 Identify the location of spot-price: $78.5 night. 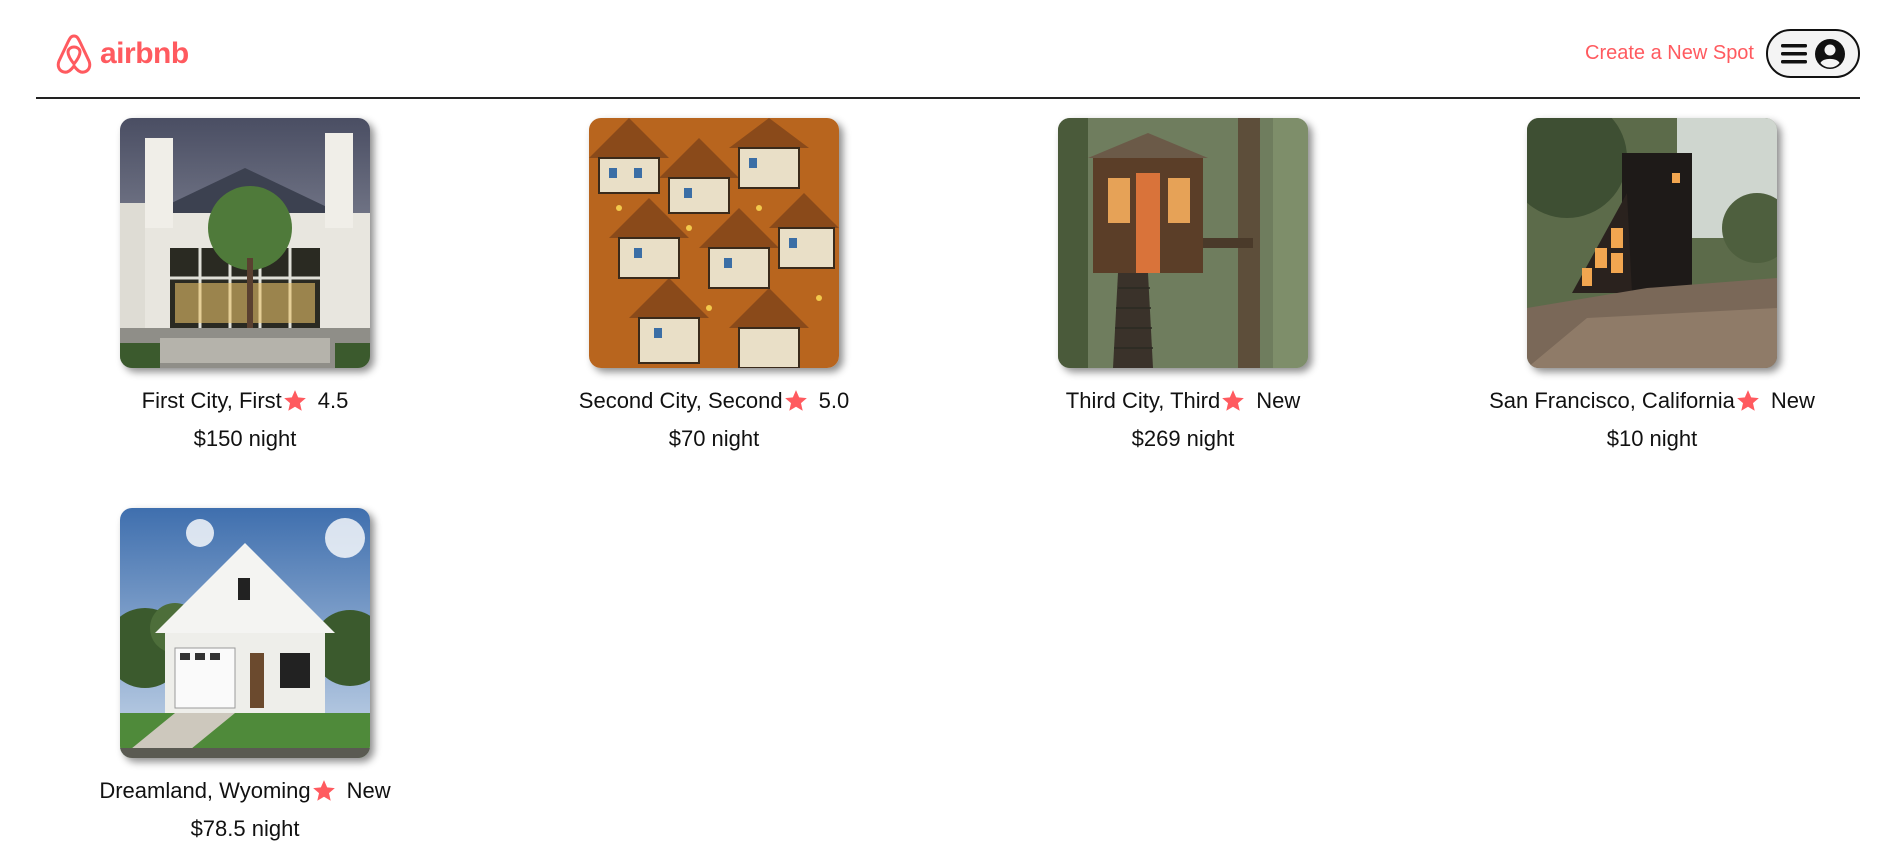
(245, 828).